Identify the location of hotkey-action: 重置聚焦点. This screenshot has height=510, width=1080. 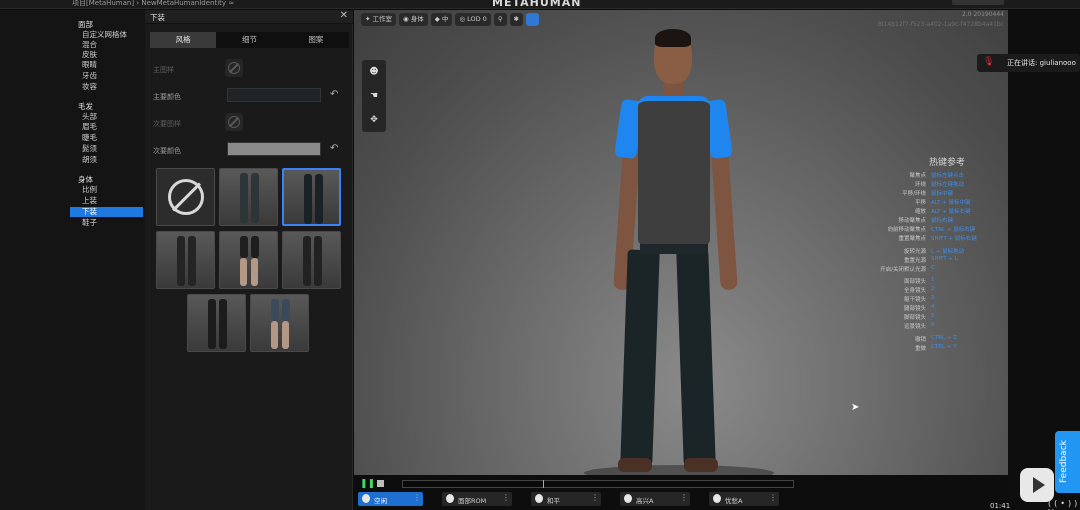
(912, 239).